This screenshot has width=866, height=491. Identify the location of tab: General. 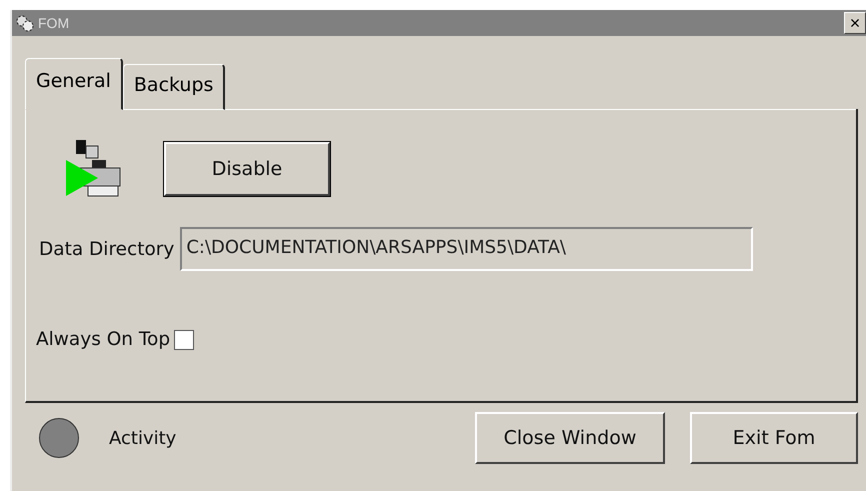
(74, 84).